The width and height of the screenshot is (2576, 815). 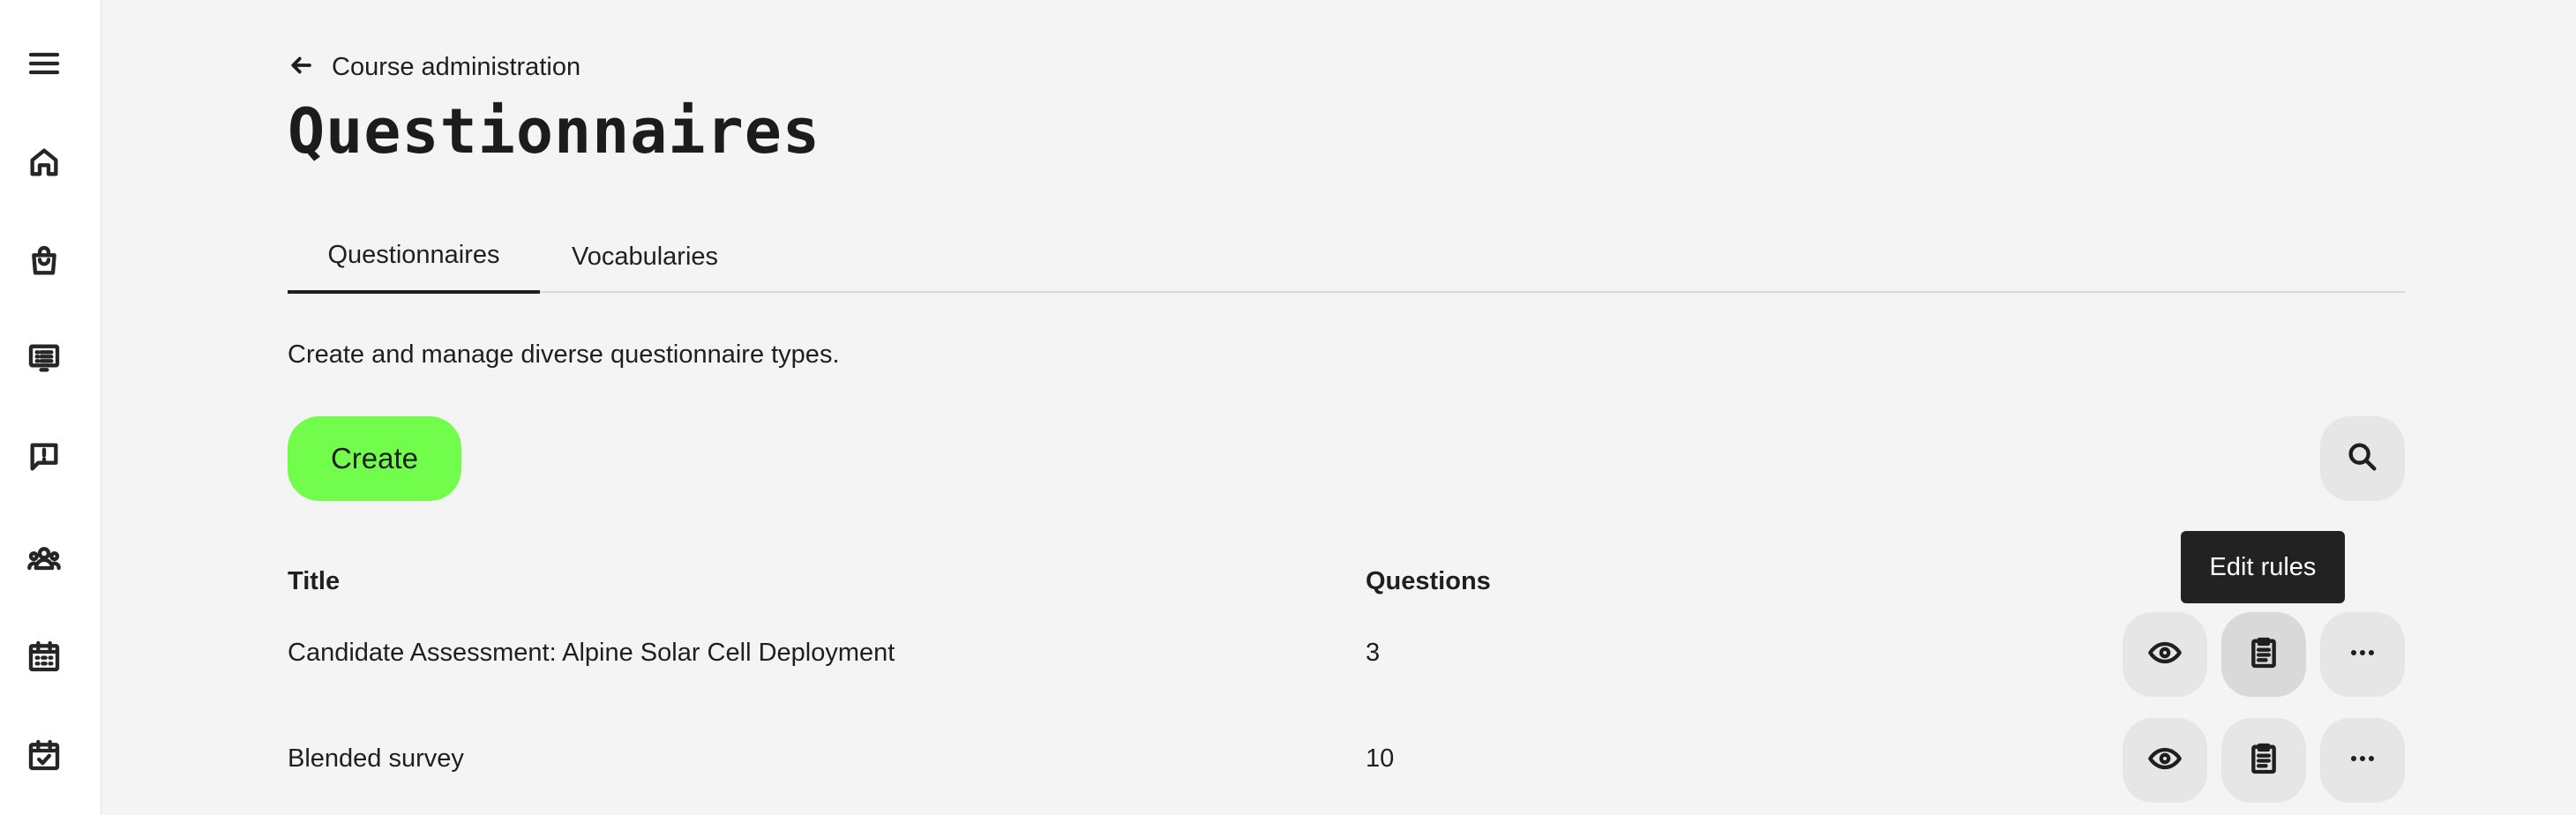 What do you see at coordinates (1381, 758) in the screenshot?
I see `row-question-count: 10` at bounding box center [1381, 758].